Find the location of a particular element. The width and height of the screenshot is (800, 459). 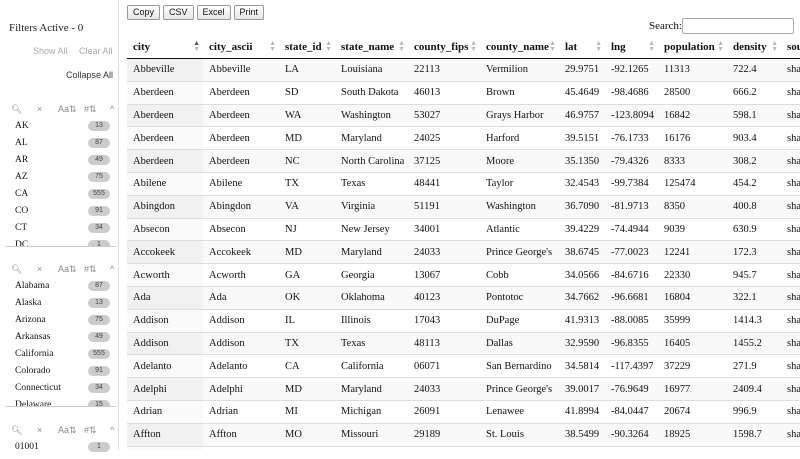

table-cell: 35.1350 is located at coordinates (582, 161).